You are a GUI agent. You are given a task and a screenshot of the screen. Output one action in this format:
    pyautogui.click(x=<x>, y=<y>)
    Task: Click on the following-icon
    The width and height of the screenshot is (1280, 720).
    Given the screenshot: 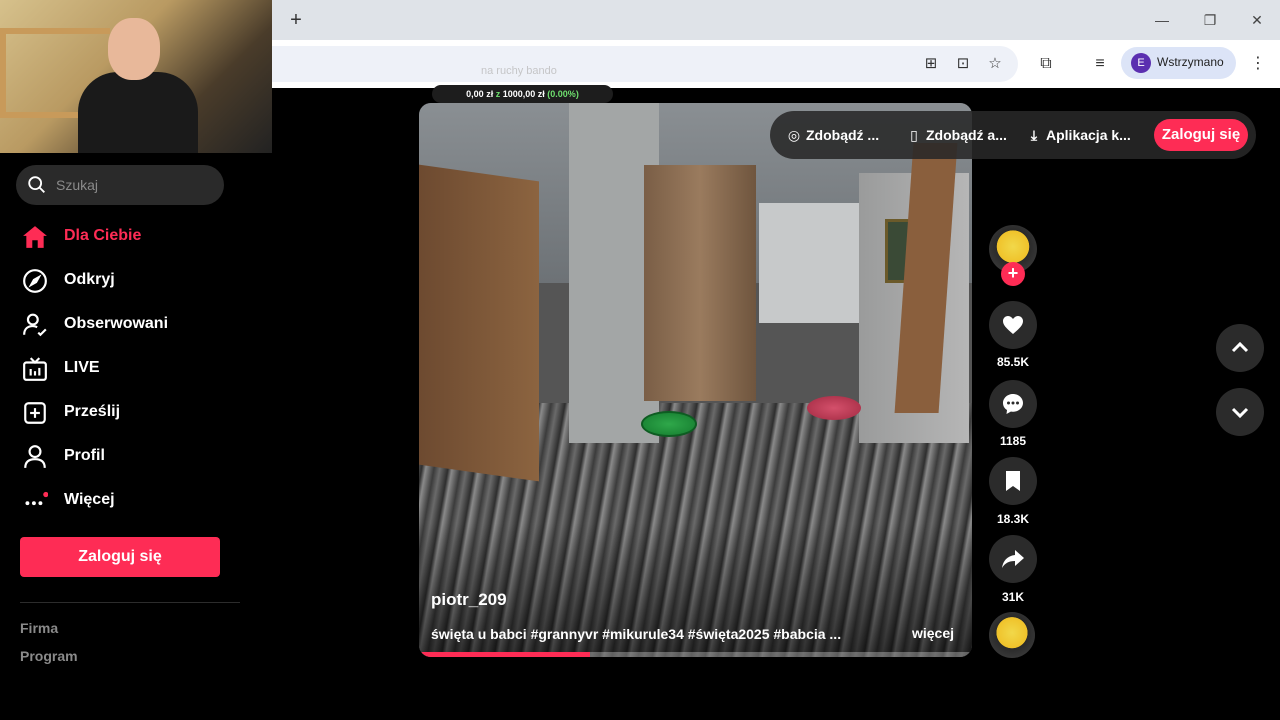 What is the action you would take?
    pyautogui.click(x=35, y=325)
    